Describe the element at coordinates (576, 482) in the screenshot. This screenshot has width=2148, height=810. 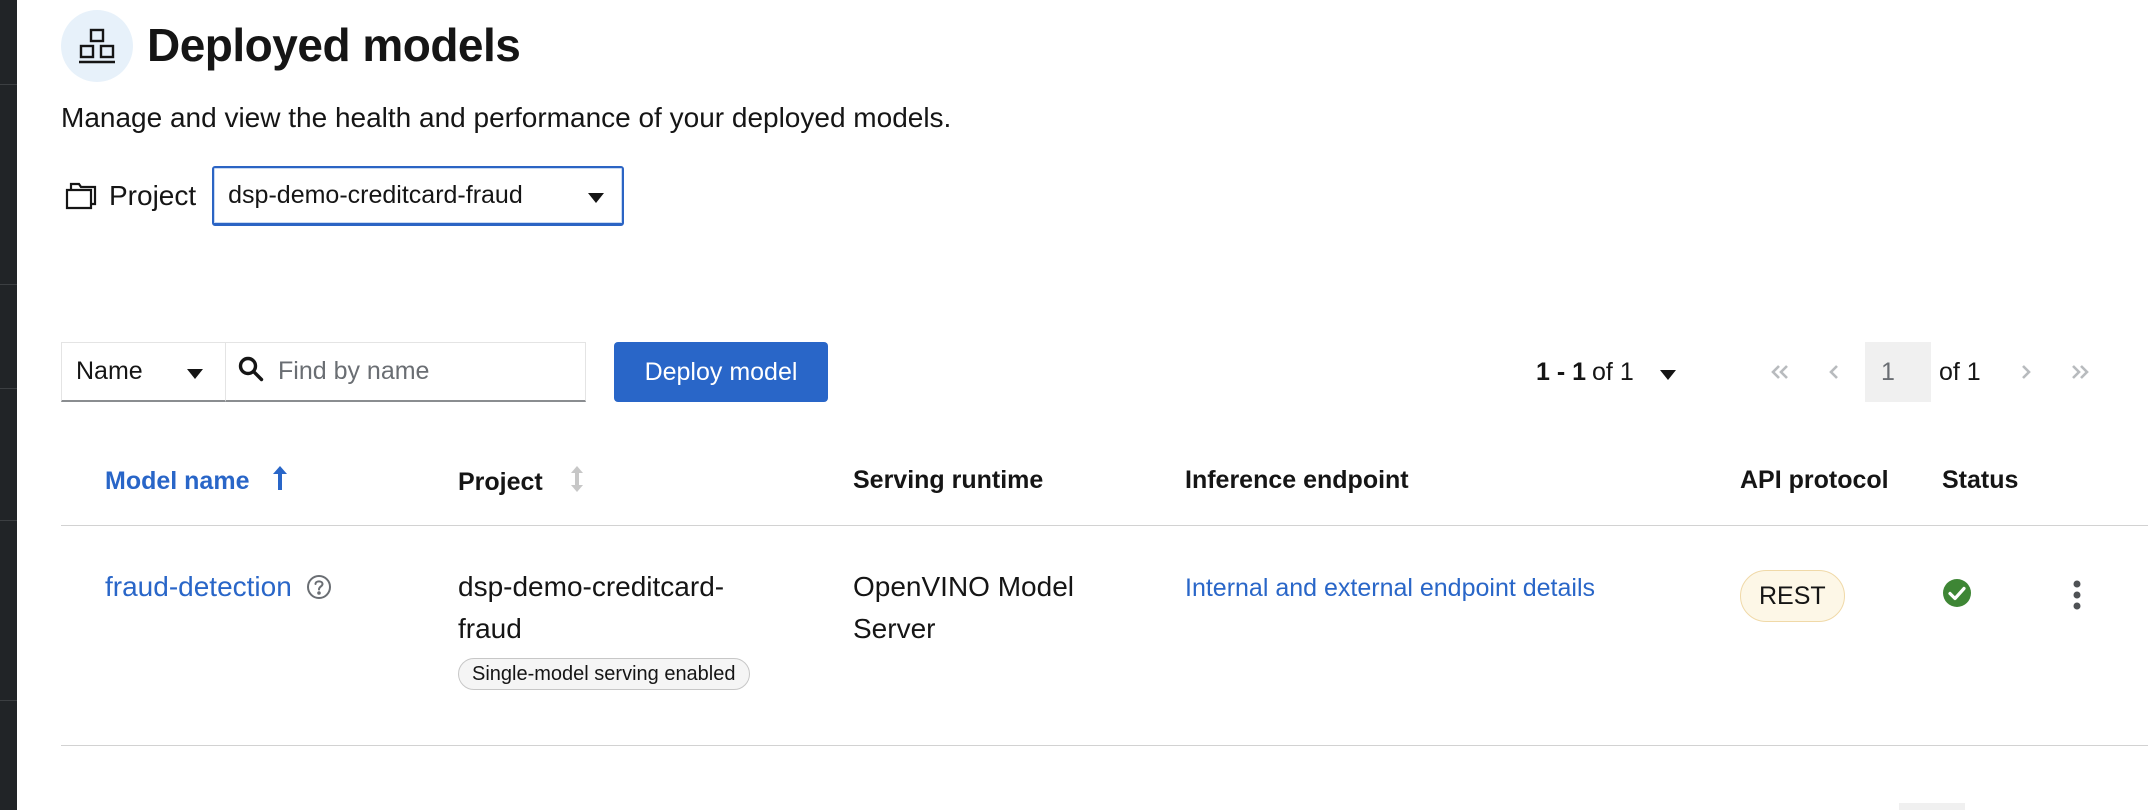
I see `sort-icon` at that location.